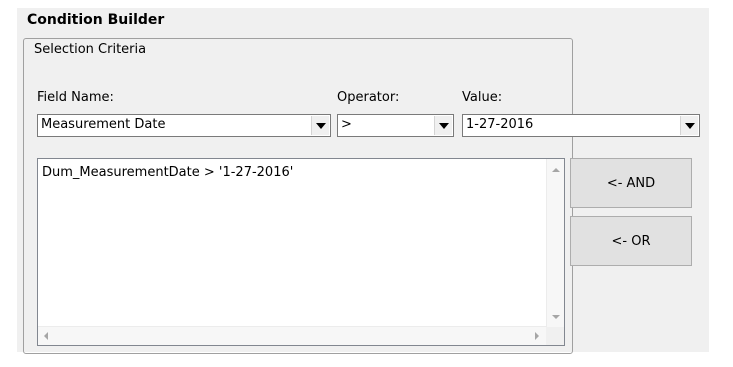 This screenshot has height=367, width=733. Describe the element at coordinates (555, 336) in the screenshot. I see `scrollbar-corner` at that location.